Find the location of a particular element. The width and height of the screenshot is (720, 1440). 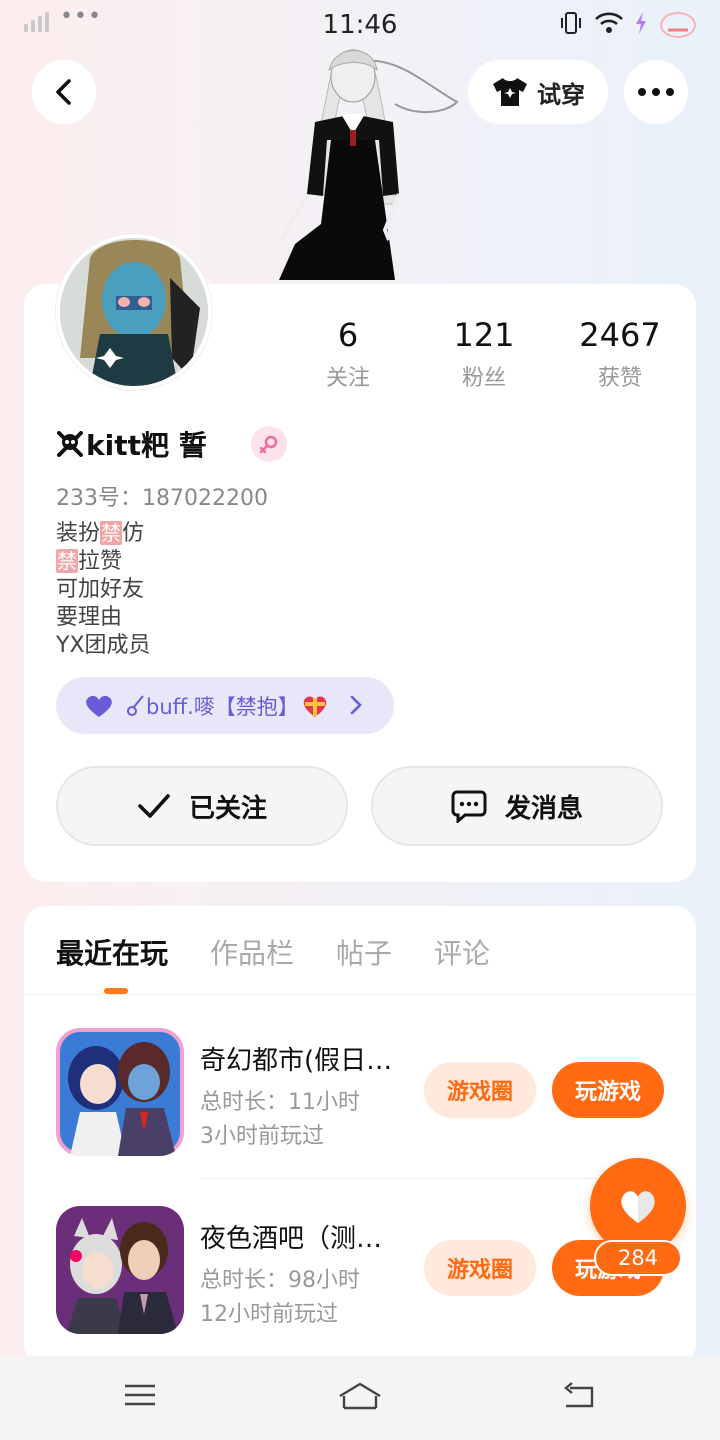

divider is located at coordinates (360, 994).